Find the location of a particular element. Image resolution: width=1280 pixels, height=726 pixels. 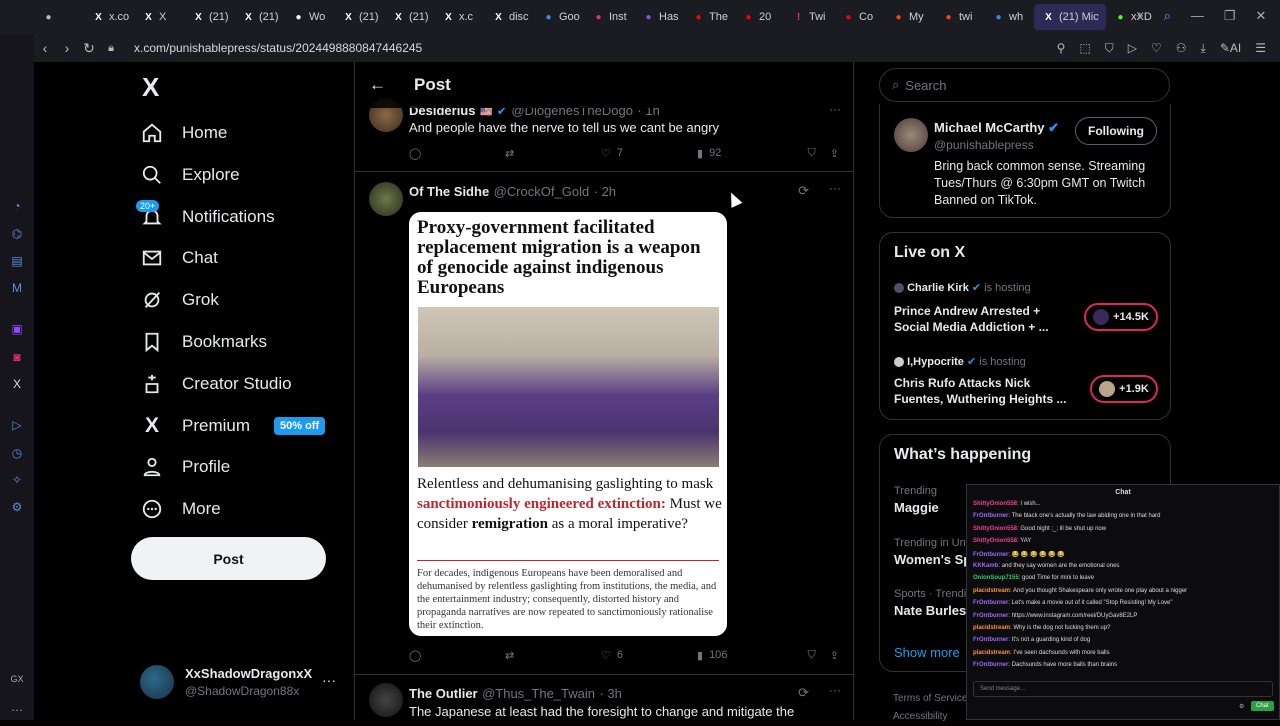

nav-grok: Grok is located at coordinates (179, 300).